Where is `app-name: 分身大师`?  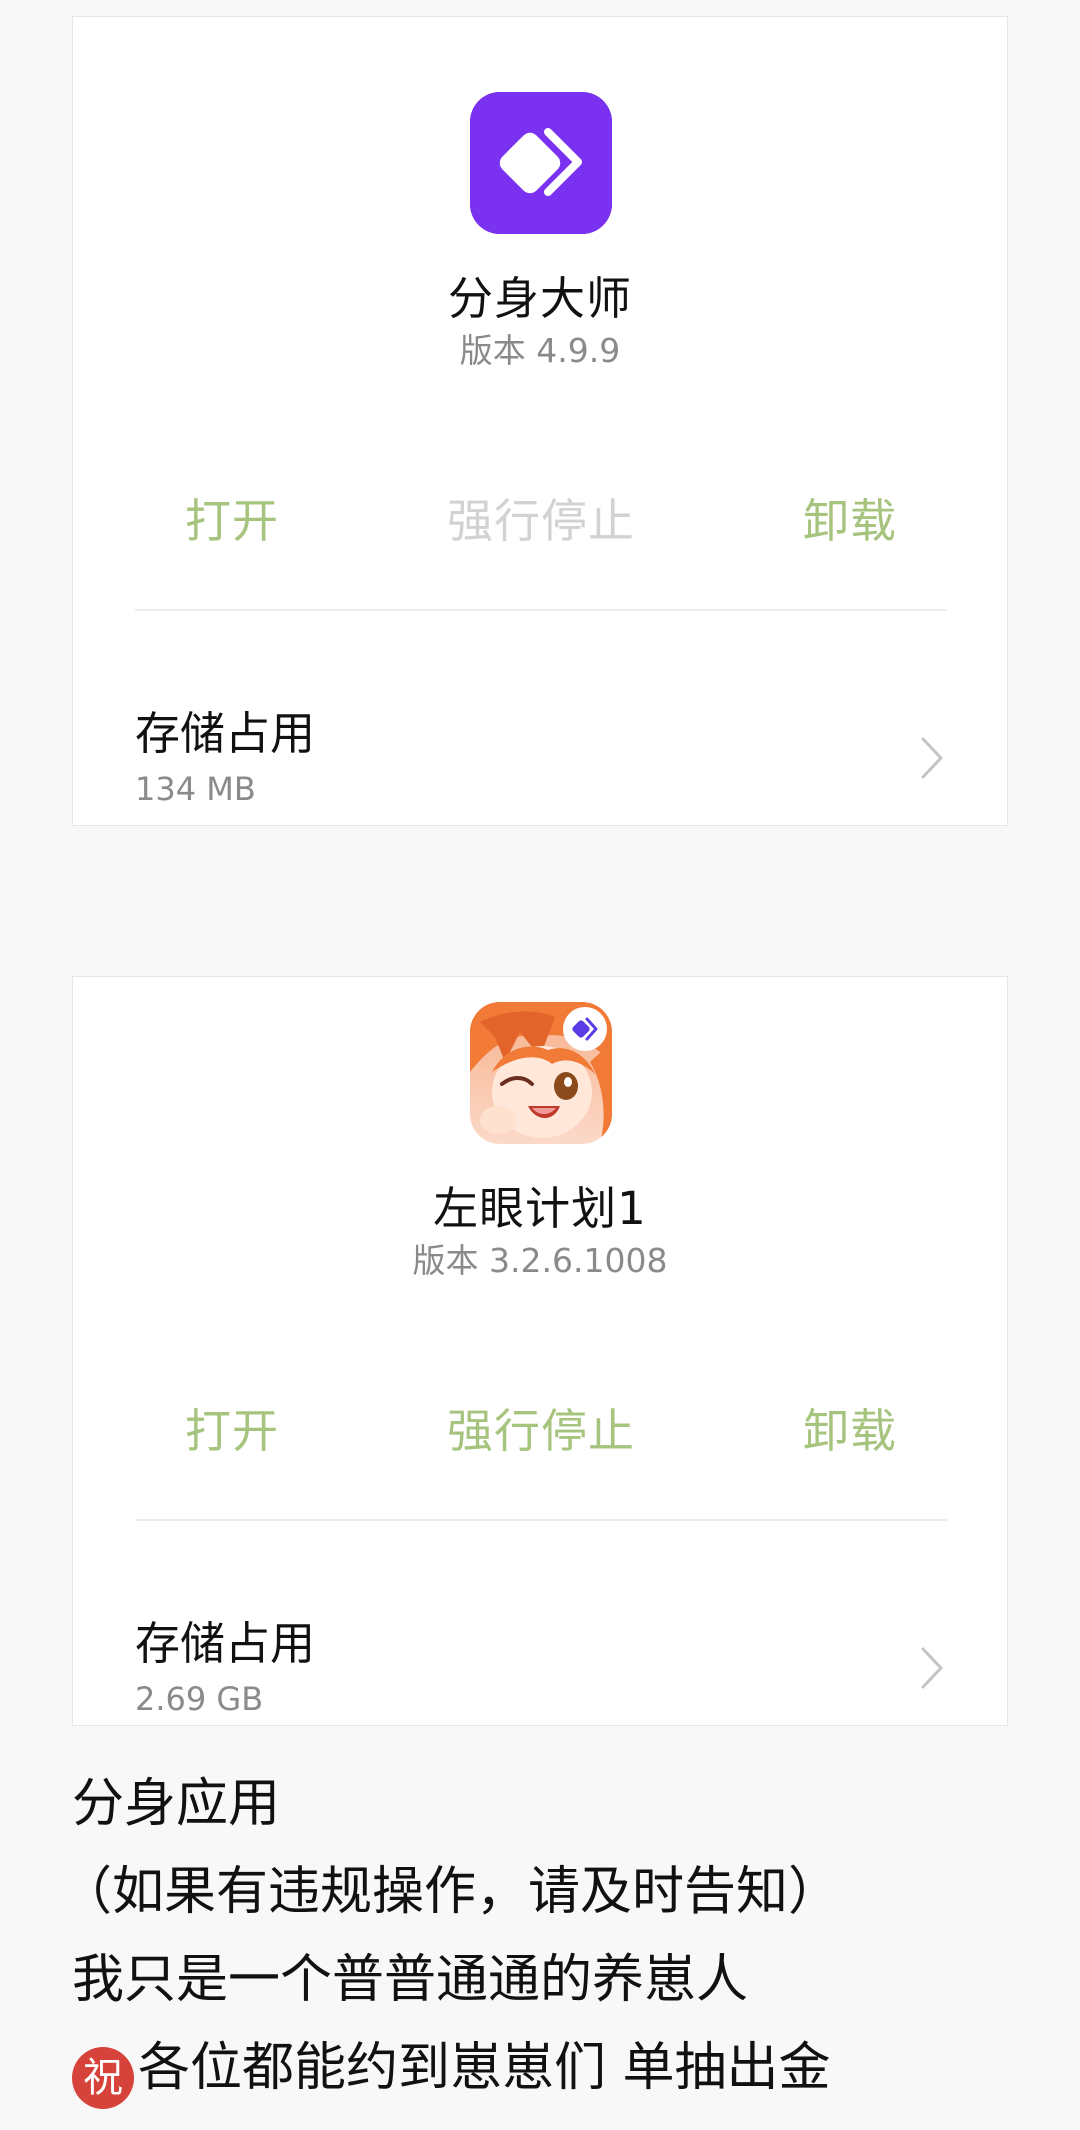
app-name: 分身大师 is located at coordinates (539, 298).